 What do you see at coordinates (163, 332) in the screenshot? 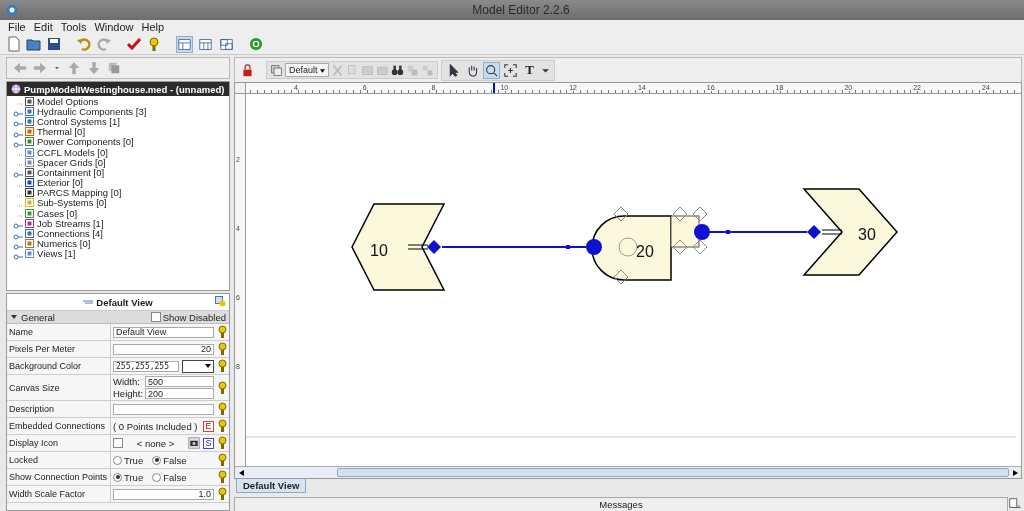
I see `text-field: Default View` at bounding box center [163, 332].